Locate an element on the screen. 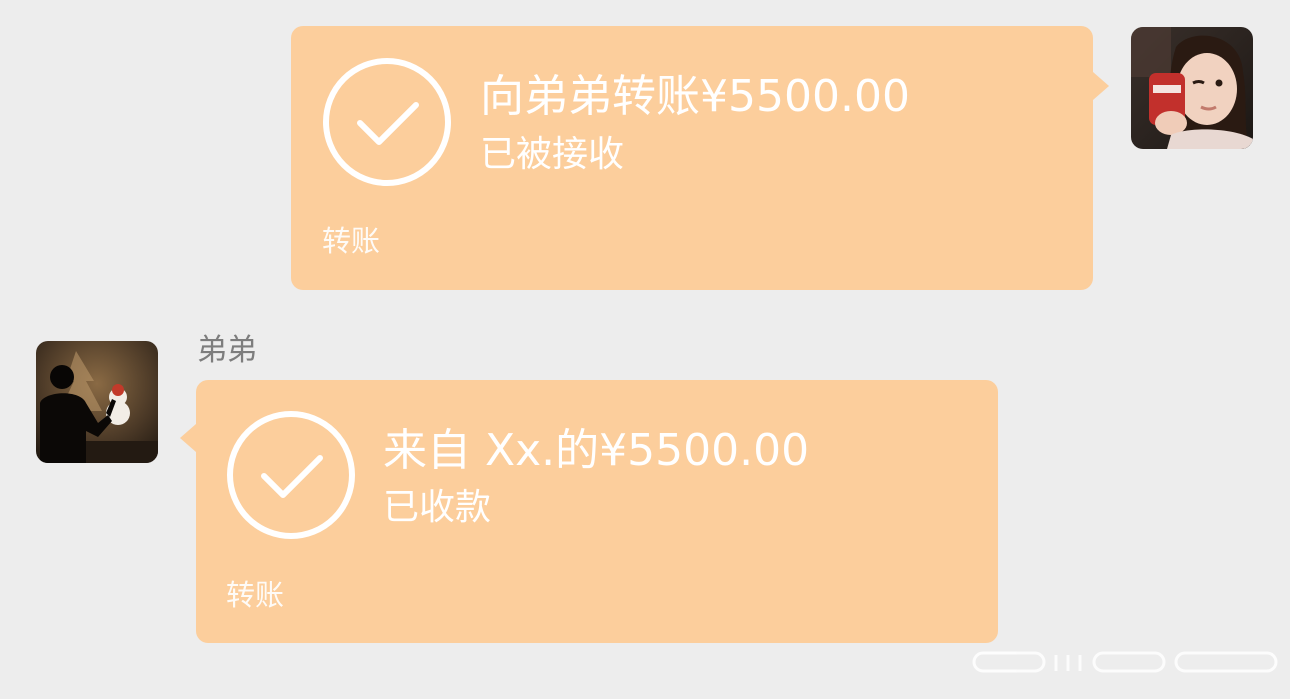  transfer-title: 向弟弟转账¥5500.00 is located at coordinates (695, 96).